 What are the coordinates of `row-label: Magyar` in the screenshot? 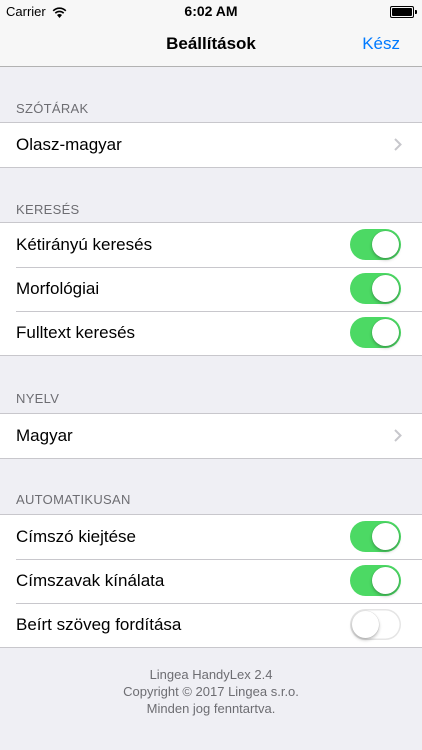 It's located at (44, 435).